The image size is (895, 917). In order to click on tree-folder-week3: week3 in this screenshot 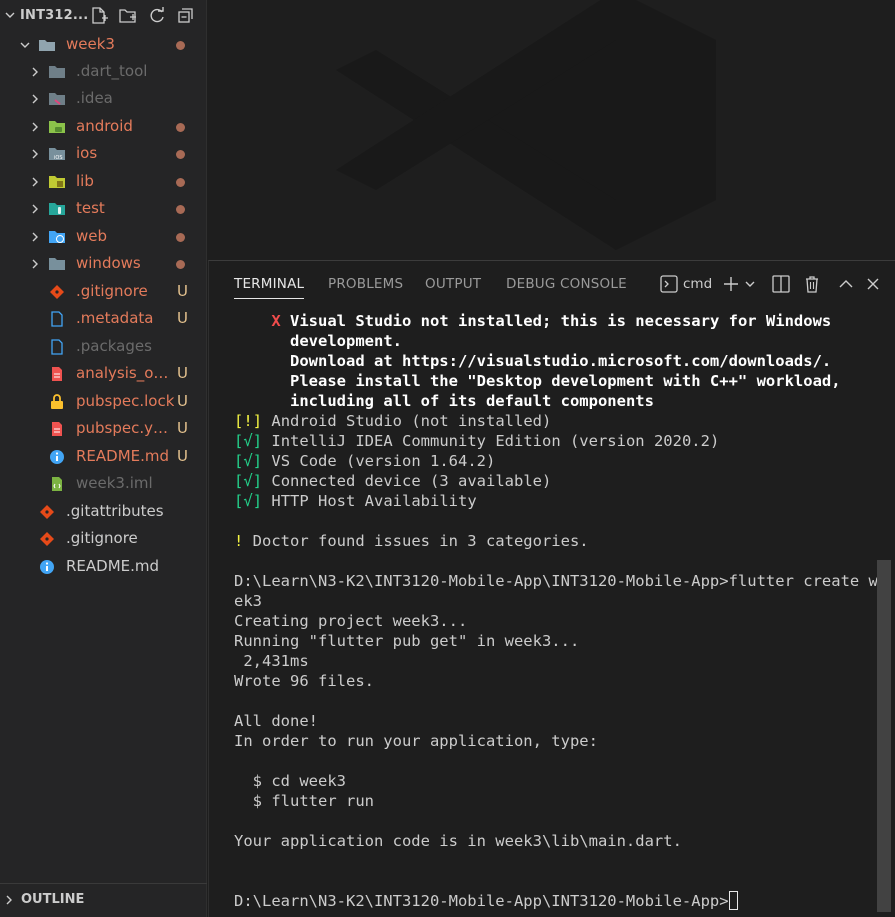, I will do `click(103, 45)`.